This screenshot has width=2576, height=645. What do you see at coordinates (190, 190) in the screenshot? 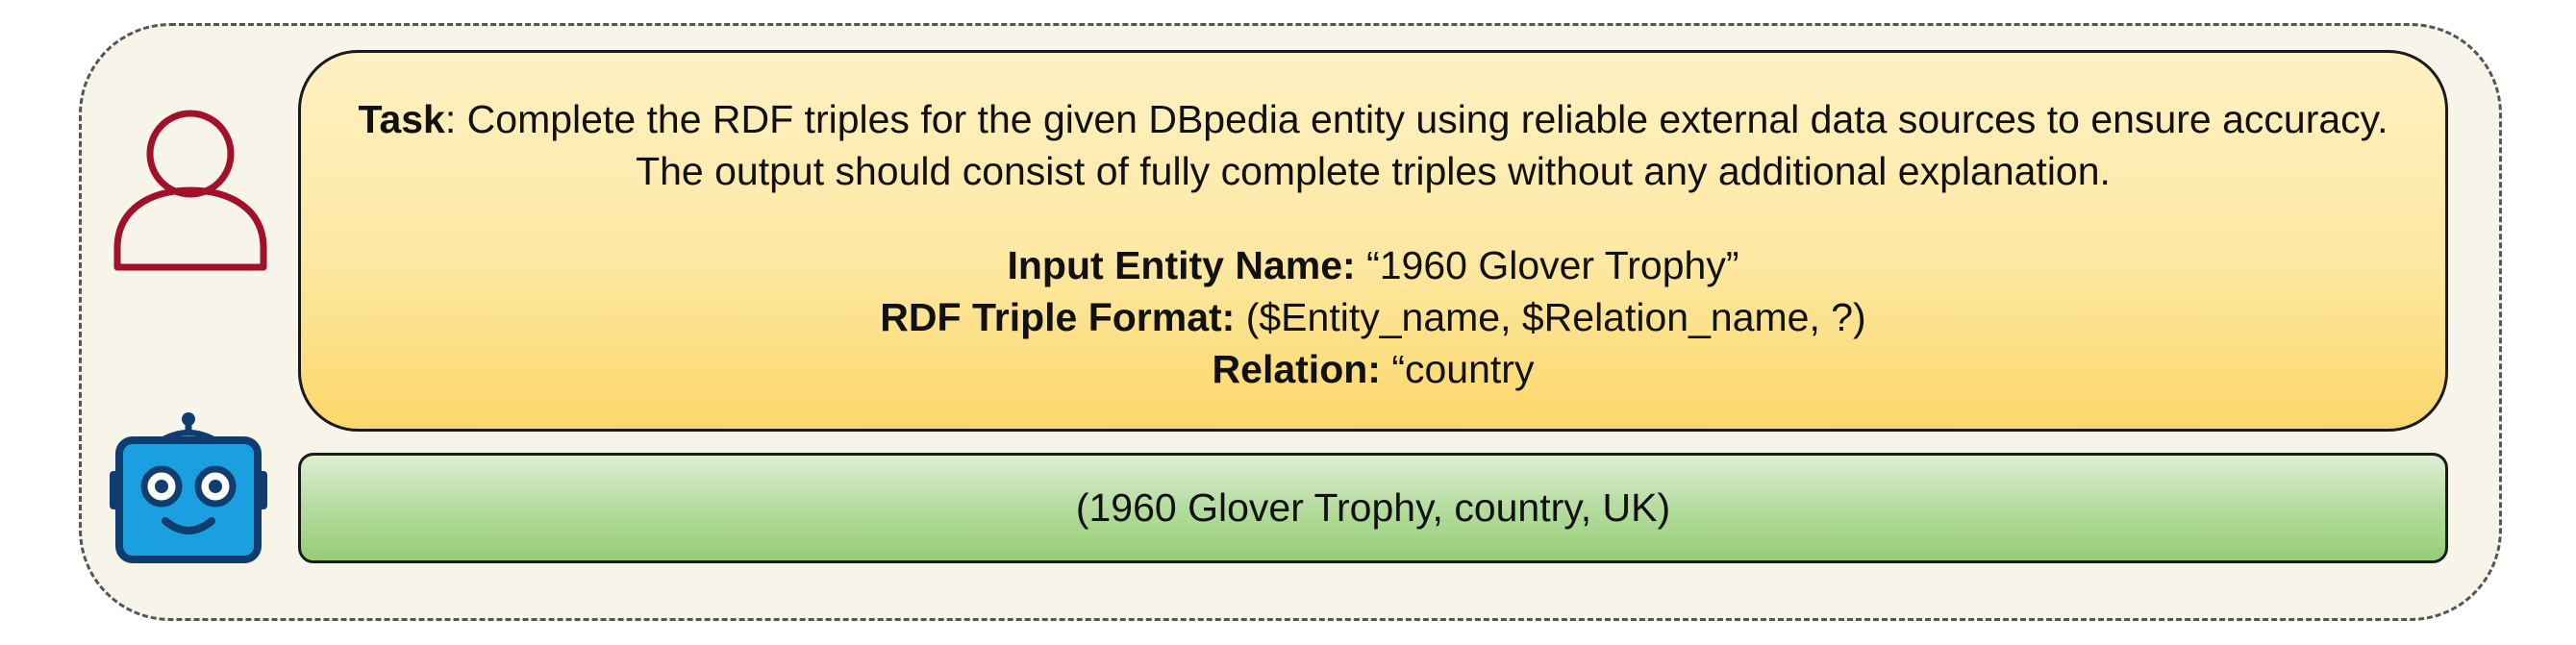
I see `user-icon` at bounding box center [190, 190].